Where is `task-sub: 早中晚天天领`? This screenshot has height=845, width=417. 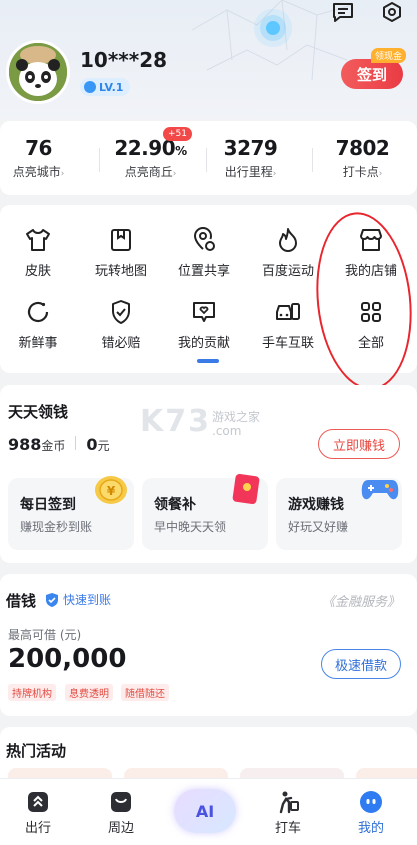 task-sub: 早中晚天天领 is located at coordinates (190, 527).